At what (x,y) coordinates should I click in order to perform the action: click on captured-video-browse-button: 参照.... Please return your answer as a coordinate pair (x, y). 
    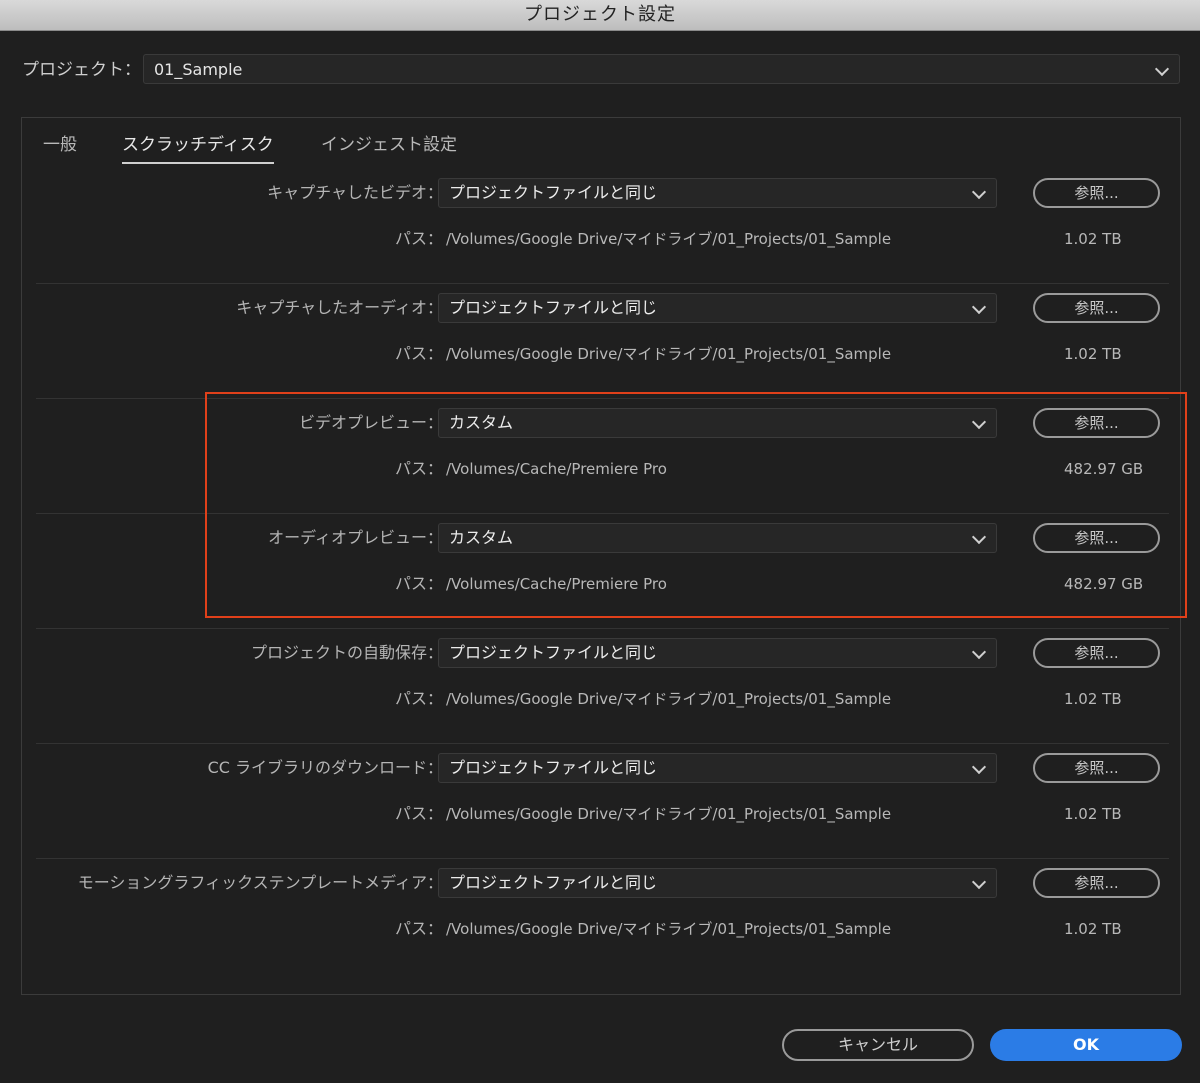
    Looking at the image, I should click on (1096, 193).